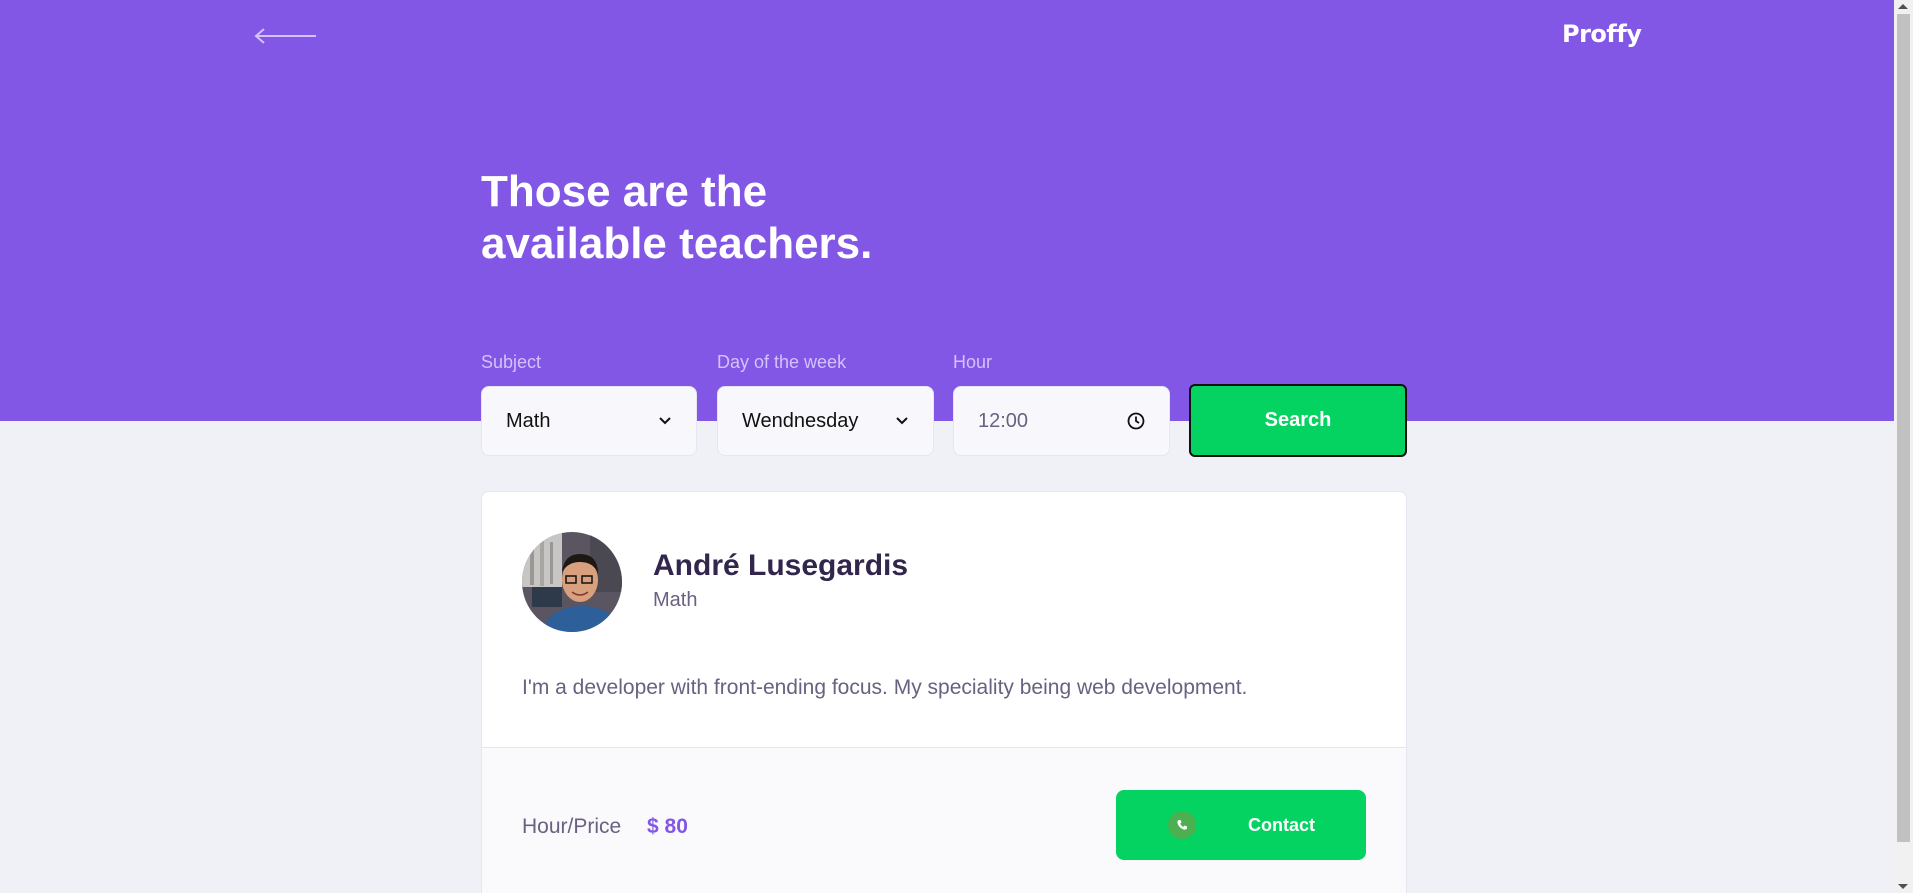 Image resolution: width=1913 pixels, height=893 pixels. What do you see at coordinates (1298, 420) in the screenshot?
I see `search-button: Search` at bounding box center [1298, 420].